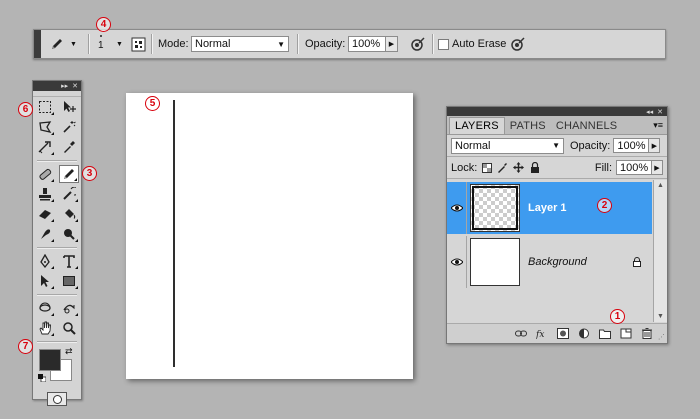  I want to click on clone-stamp-tool, so click(45, 194).